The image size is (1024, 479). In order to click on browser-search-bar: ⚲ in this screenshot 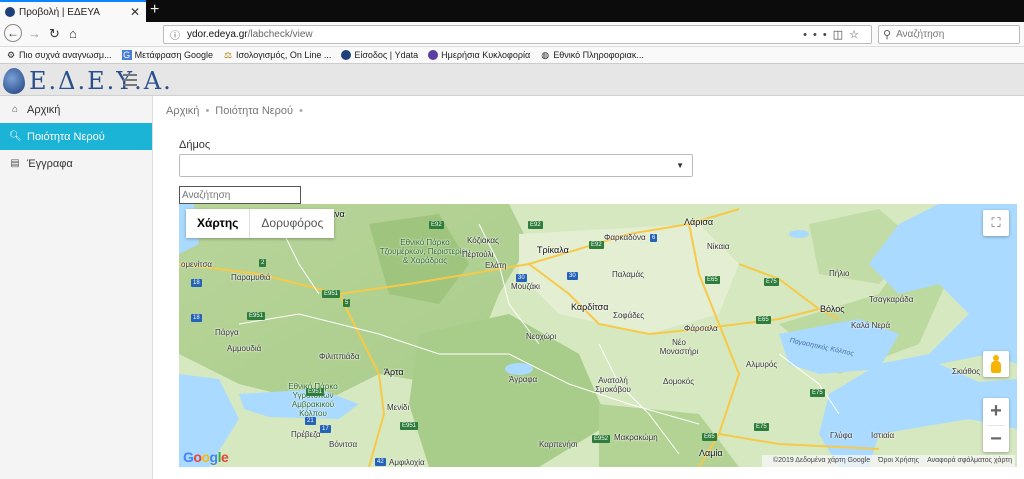, I will do `click(949, 34)`.